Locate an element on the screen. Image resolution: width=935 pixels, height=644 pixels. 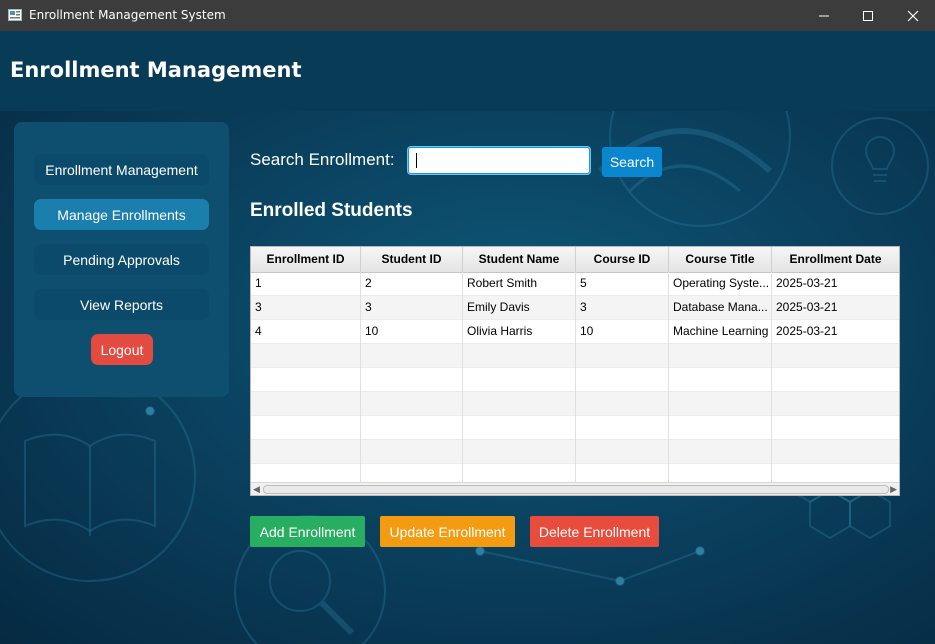
cell-student-id: 10 is located at coordinates (412, 332).